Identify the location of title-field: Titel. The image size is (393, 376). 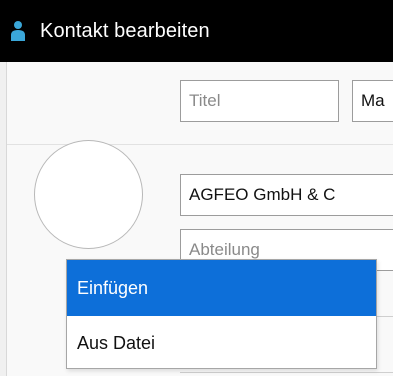
(259, 101).